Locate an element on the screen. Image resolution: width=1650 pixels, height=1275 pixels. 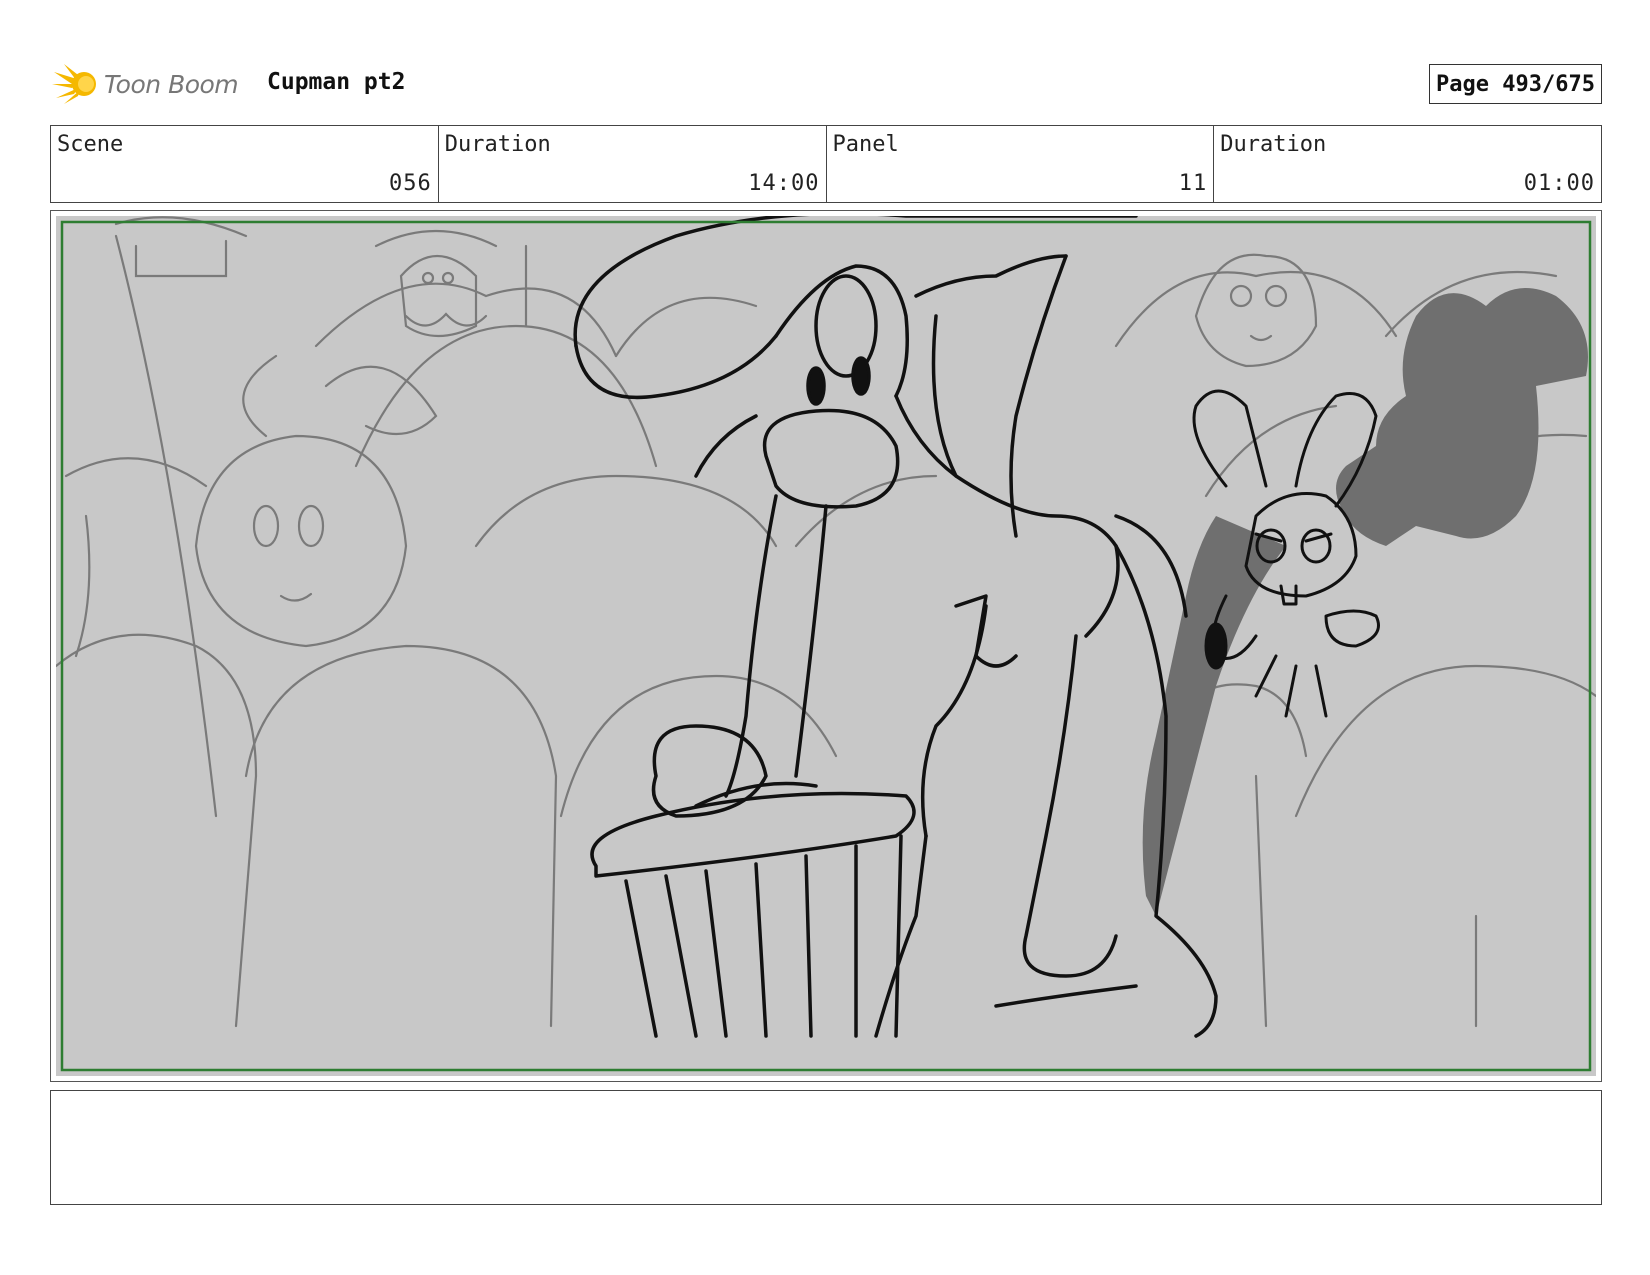
scene-duration-value: 14:00 is located at coordinates (784, 183).